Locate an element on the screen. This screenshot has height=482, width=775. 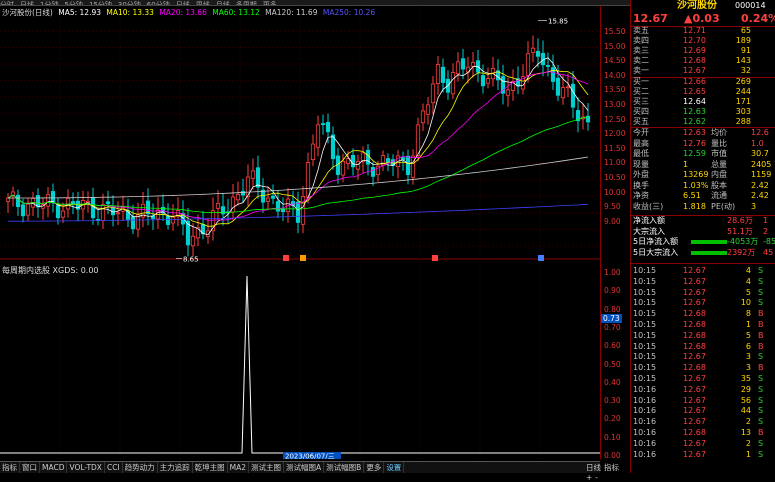
bid-volume: 269 is located at coordinates (743, 81).